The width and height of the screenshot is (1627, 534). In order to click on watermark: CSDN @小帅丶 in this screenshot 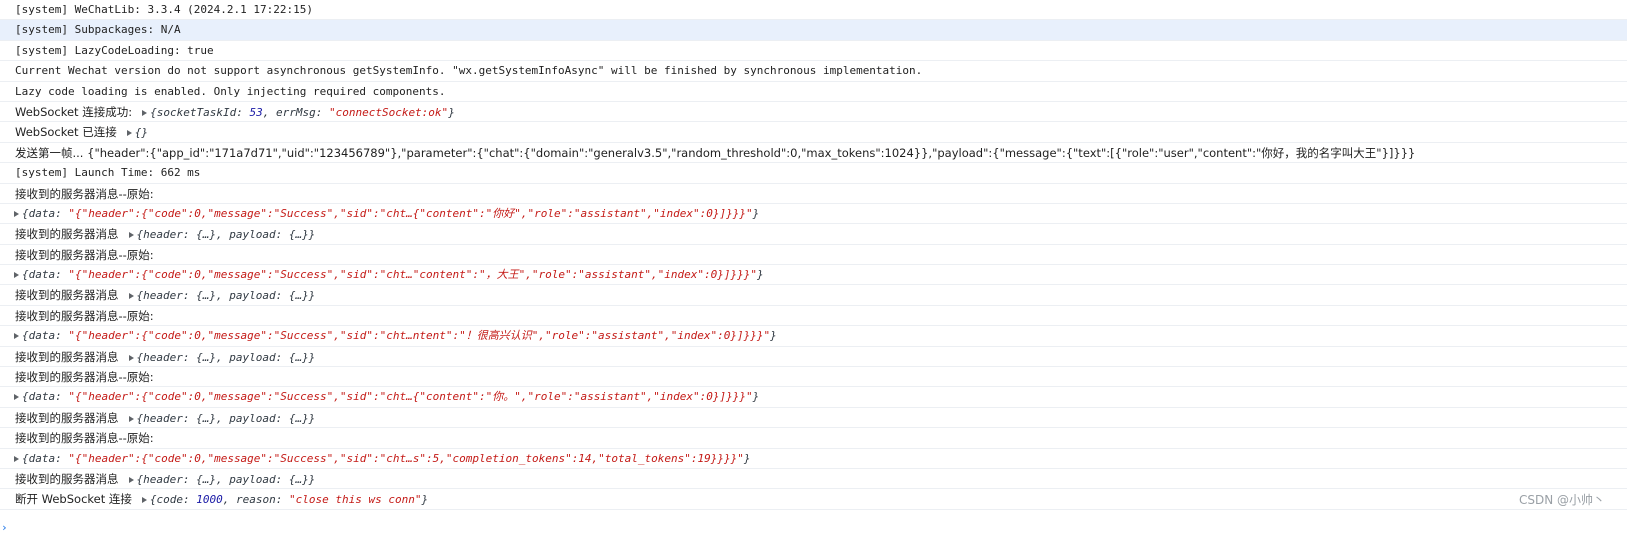, I will do `click(1561, 500)`.